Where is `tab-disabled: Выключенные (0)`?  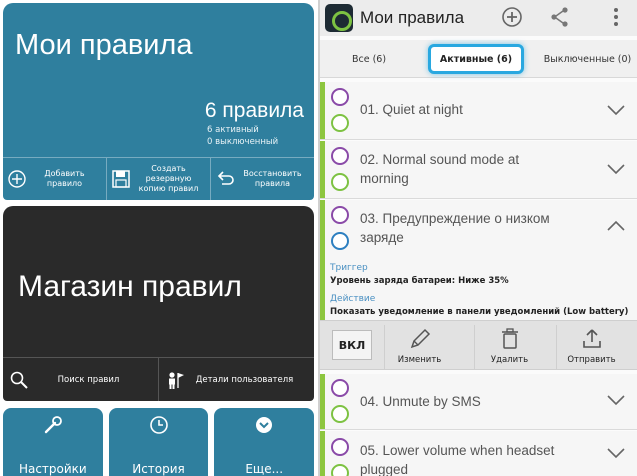
tab-disabled: Выключенные (0) is located at coordinates (586, 59).